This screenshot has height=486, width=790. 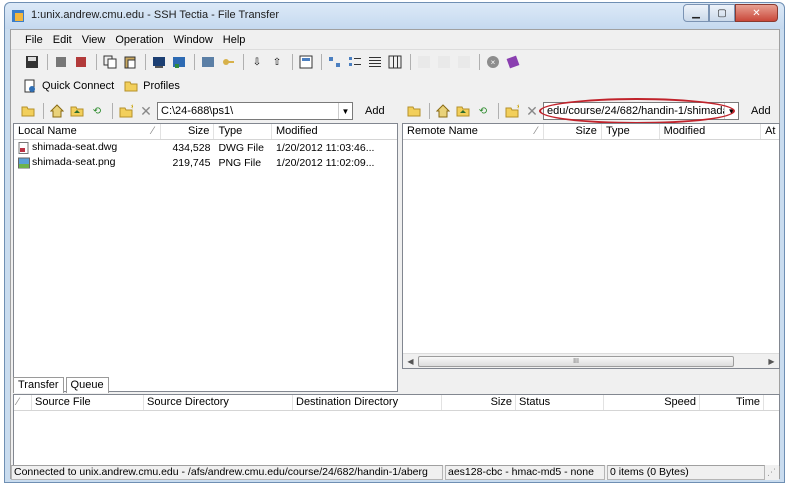 I want to click on sort-indicator-icon: ⁄, so click(x=536, y=131).